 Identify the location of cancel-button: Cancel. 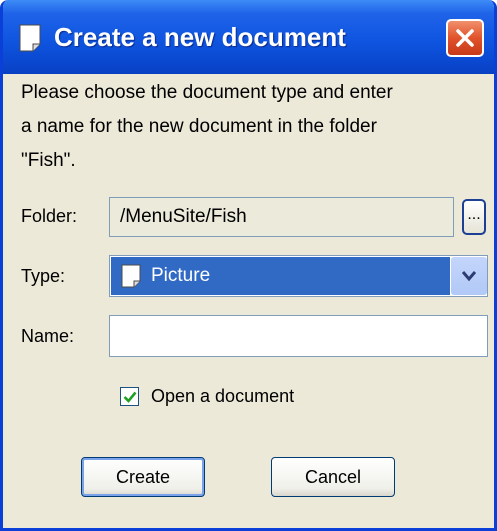
(333, 477).